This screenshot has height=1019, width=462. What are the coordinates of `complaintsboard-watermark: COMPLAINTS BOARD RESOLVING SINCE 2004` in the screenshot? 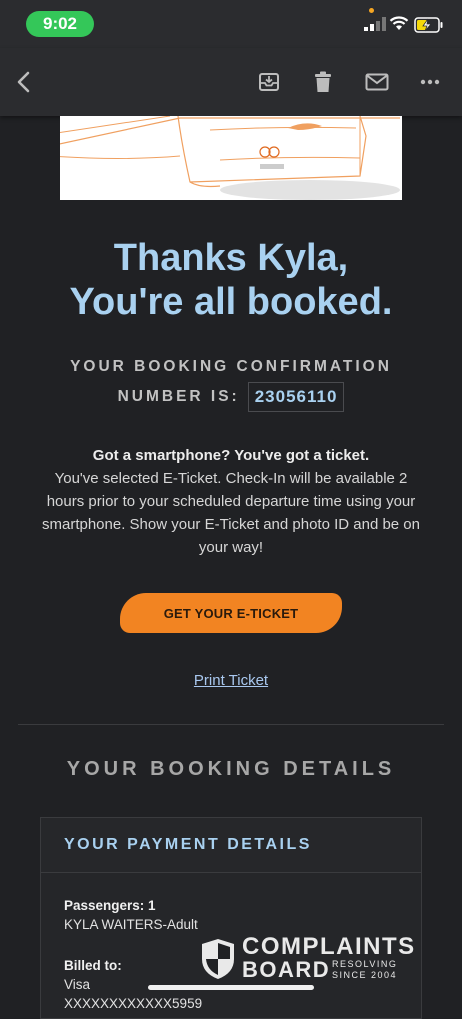 It's located at (308, 958).